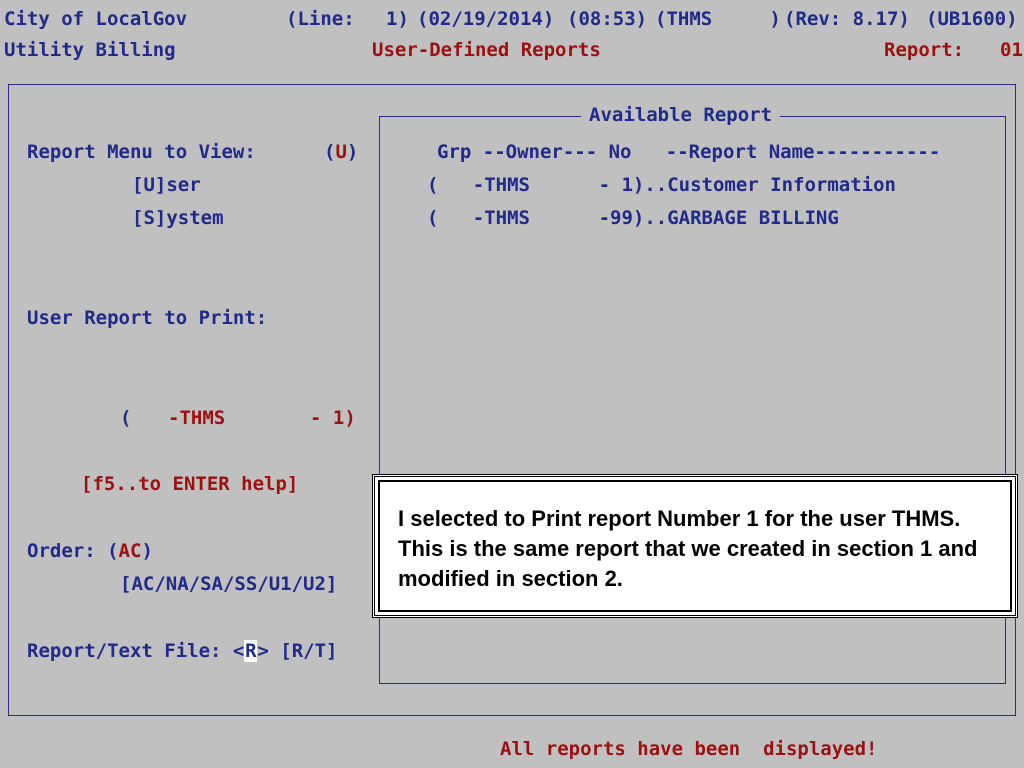 This screenshot has height=768, width=1024. What do you see at coordinates (147, 318) in the screenshot?
I see `print-label: User Report to Print:` at bounding box center [147, 318].